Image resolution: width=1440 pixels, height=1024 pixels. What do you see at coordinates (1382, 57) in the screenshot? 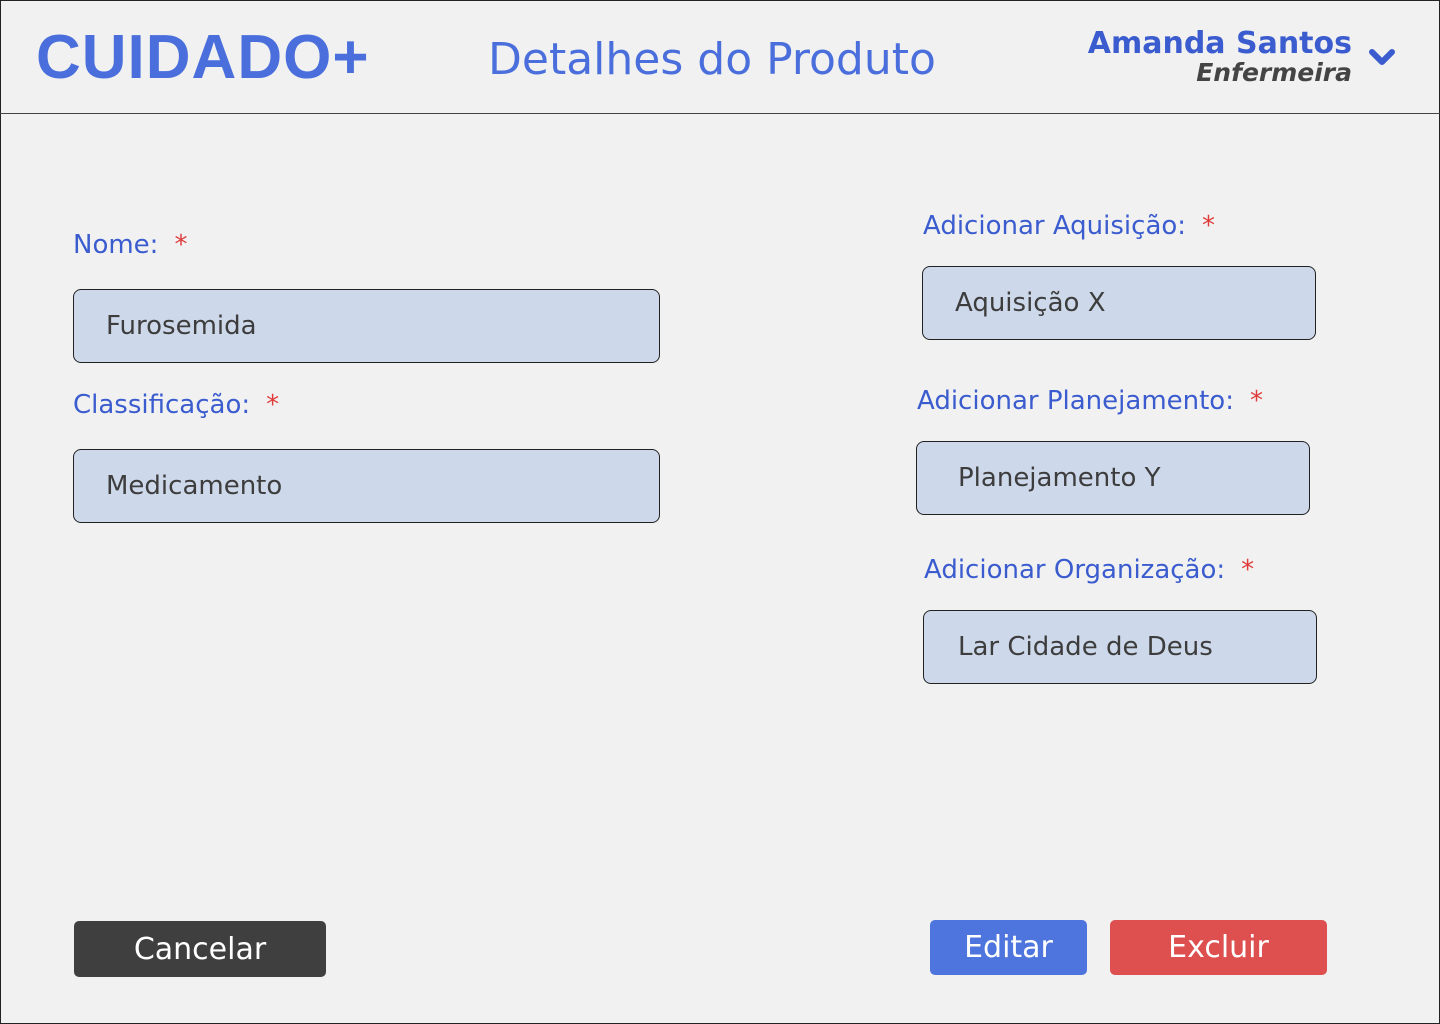
I see `chevron-down-icon` at bounding box center [1382, 57].